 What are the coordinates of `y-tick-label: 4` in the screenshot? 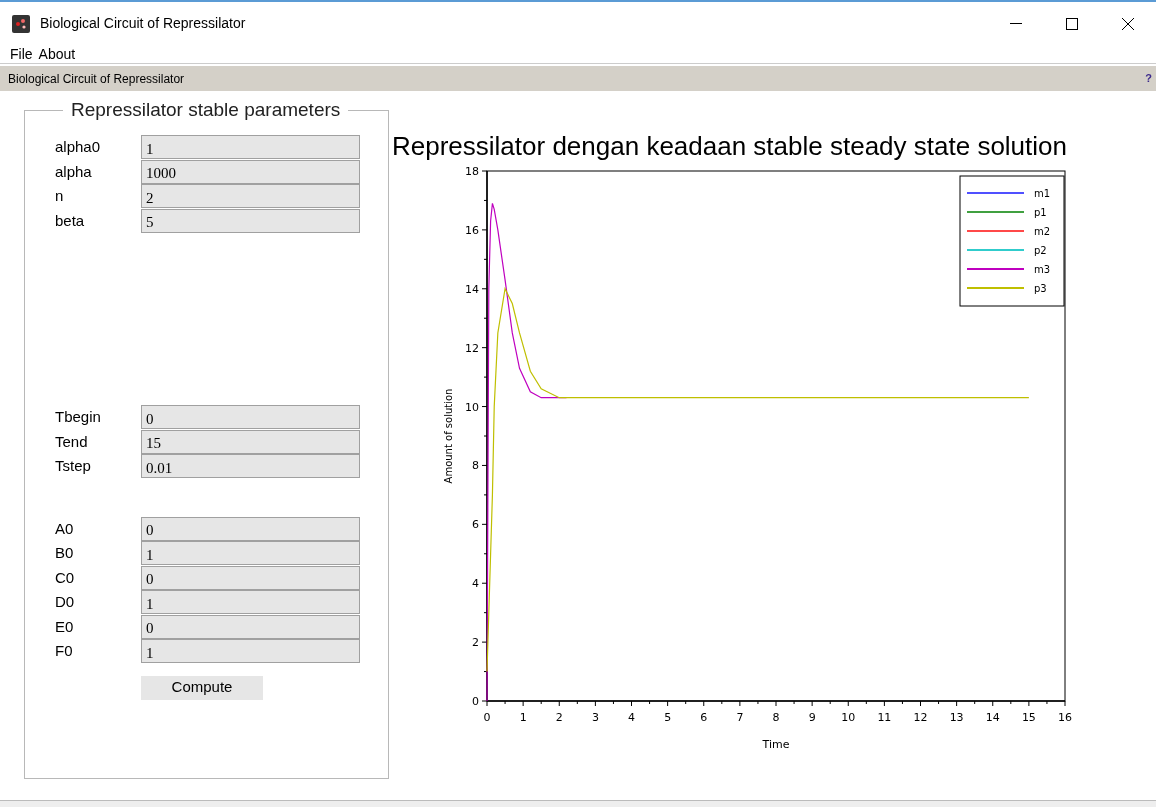 It's located at (475, 584).